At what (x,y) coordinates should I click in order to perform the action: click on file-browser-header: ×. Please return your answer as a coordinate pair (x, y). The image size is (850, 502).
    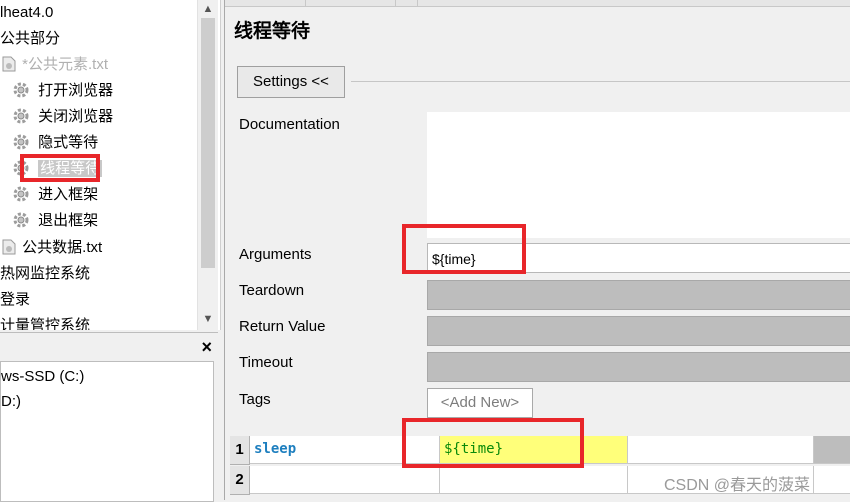
    Looking at the image, I should click on (109, 346).